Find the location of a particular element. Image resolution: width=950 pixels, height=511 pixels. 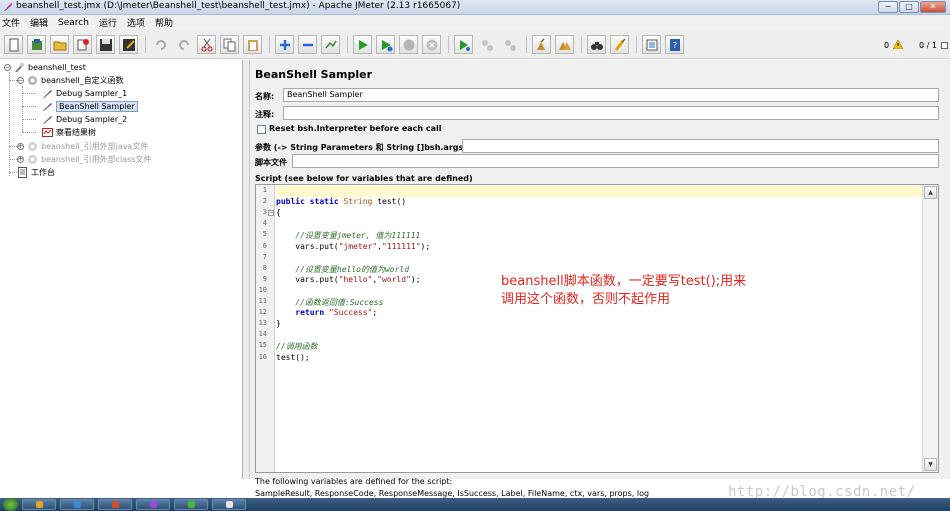

close-button: ✕ is located at coordinates (933, 7).